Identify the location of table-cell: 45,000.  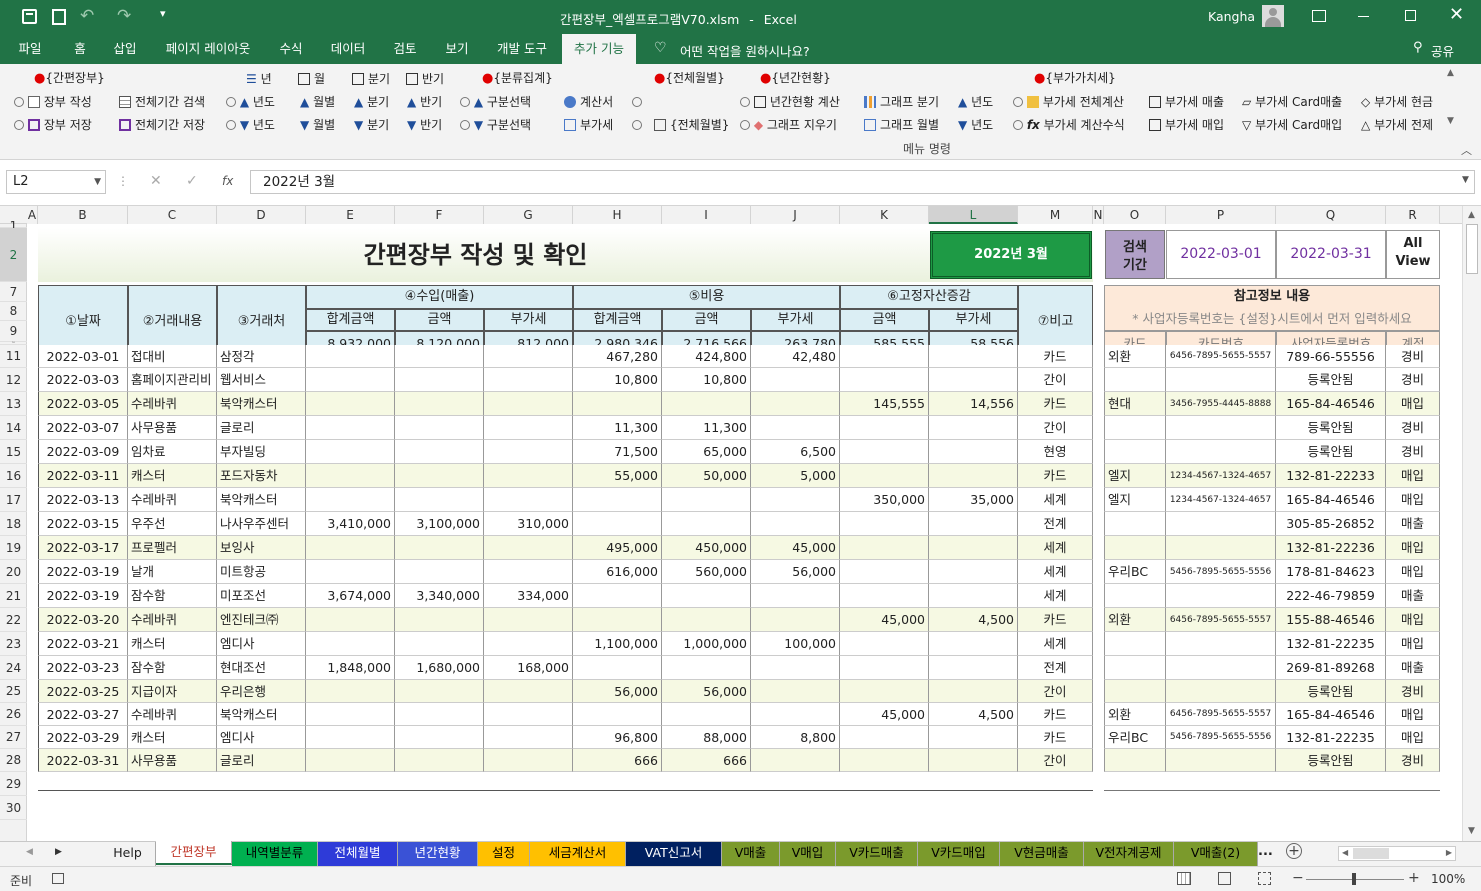
(795, 548).